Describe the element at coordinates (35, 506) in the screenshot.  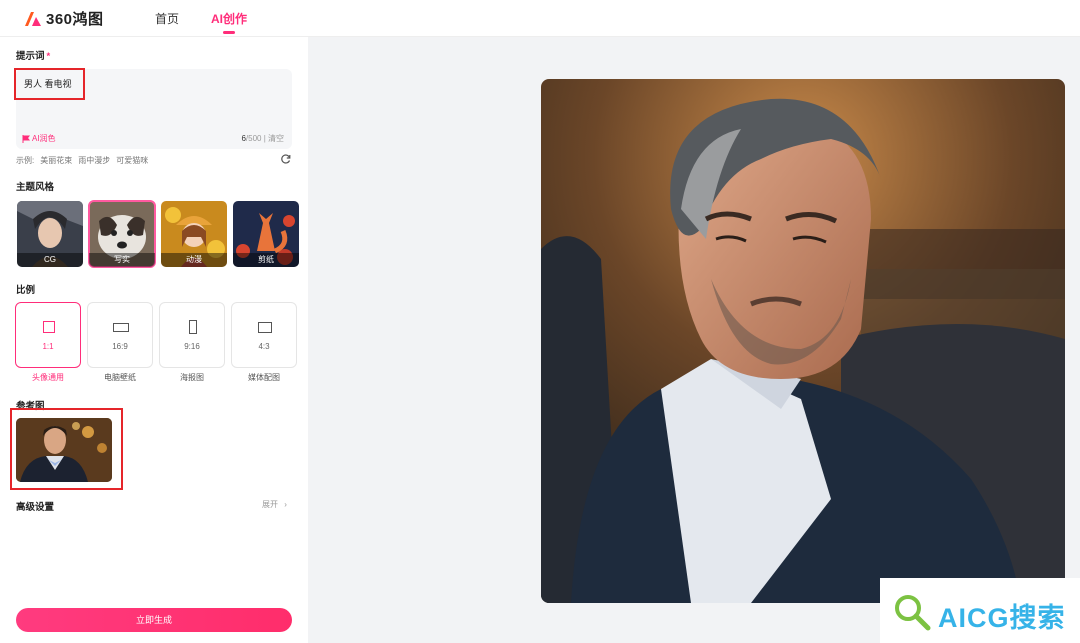
I see `advanced-settings-label: 高级设置` at that location.